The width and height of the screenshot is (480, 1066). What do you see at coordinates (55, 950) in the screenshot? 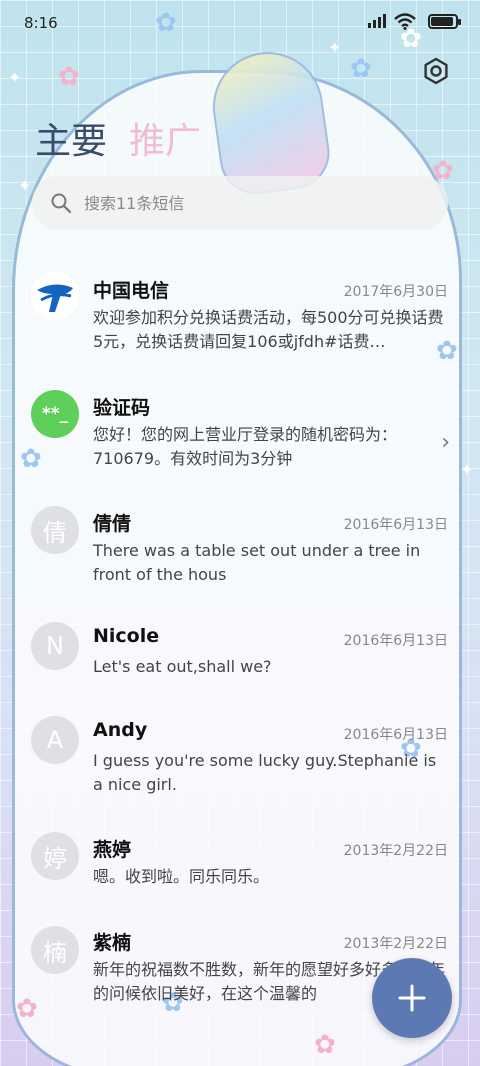
I see `avatar: 楠` at bounding box center [55, 950].